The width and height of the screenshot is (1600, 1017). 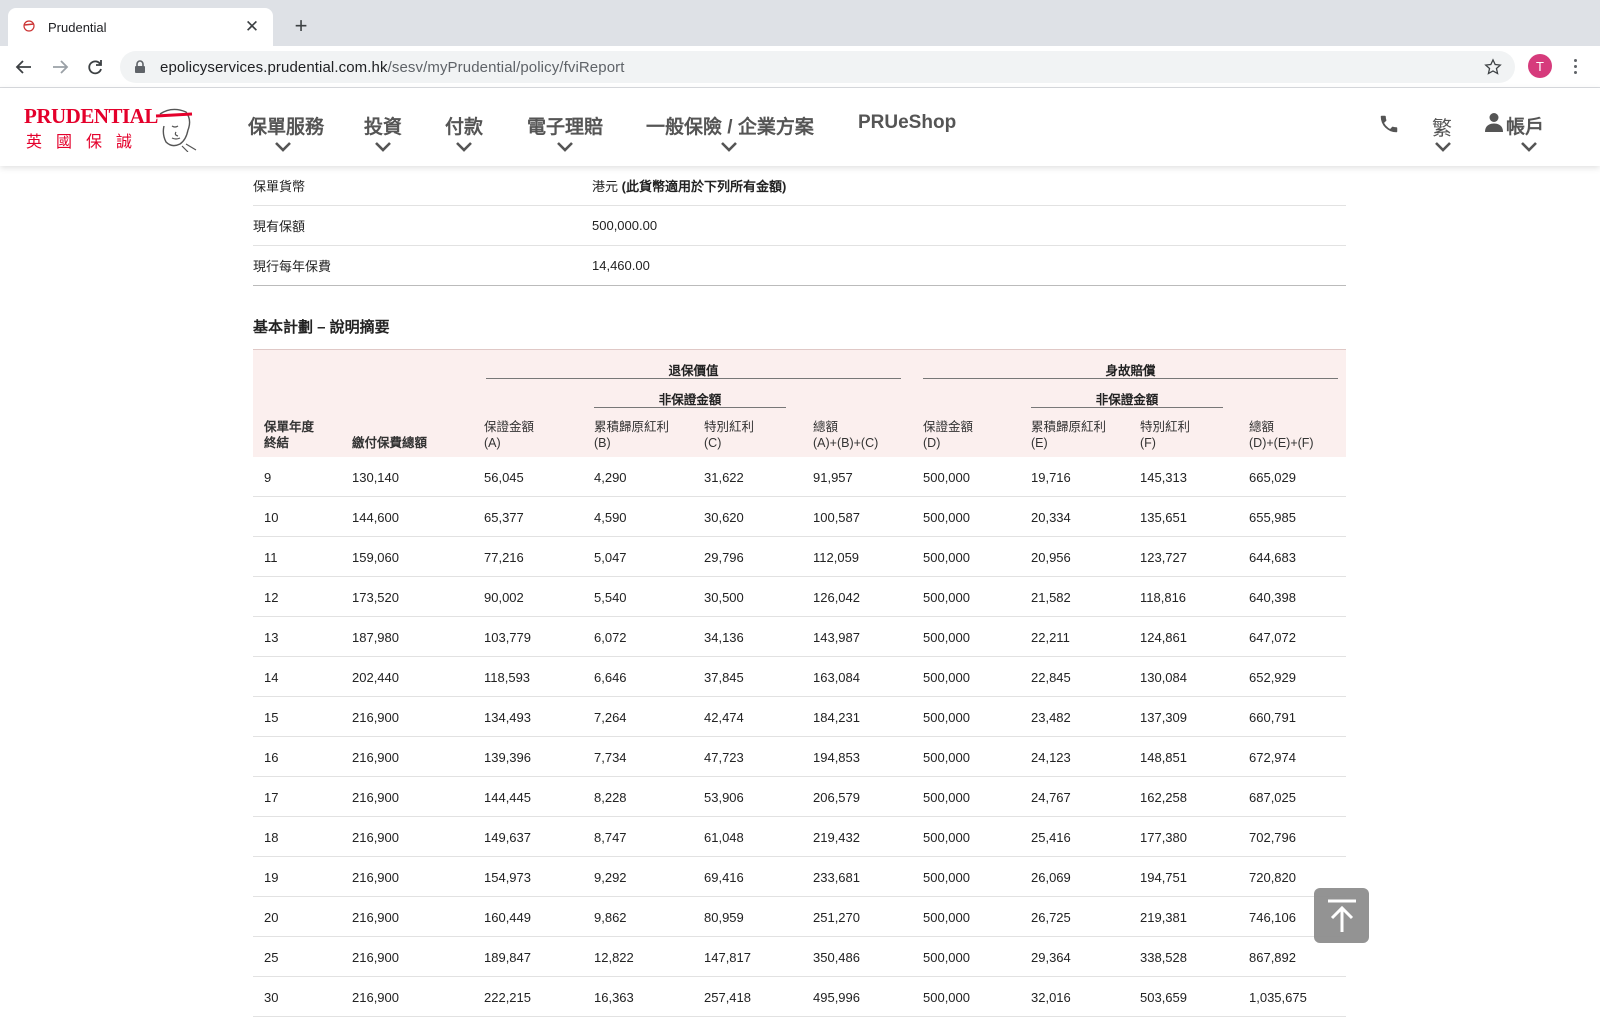 I want to click on col-header-guaranteed-a: 保證金額 (A), so click(x=509, y=435).